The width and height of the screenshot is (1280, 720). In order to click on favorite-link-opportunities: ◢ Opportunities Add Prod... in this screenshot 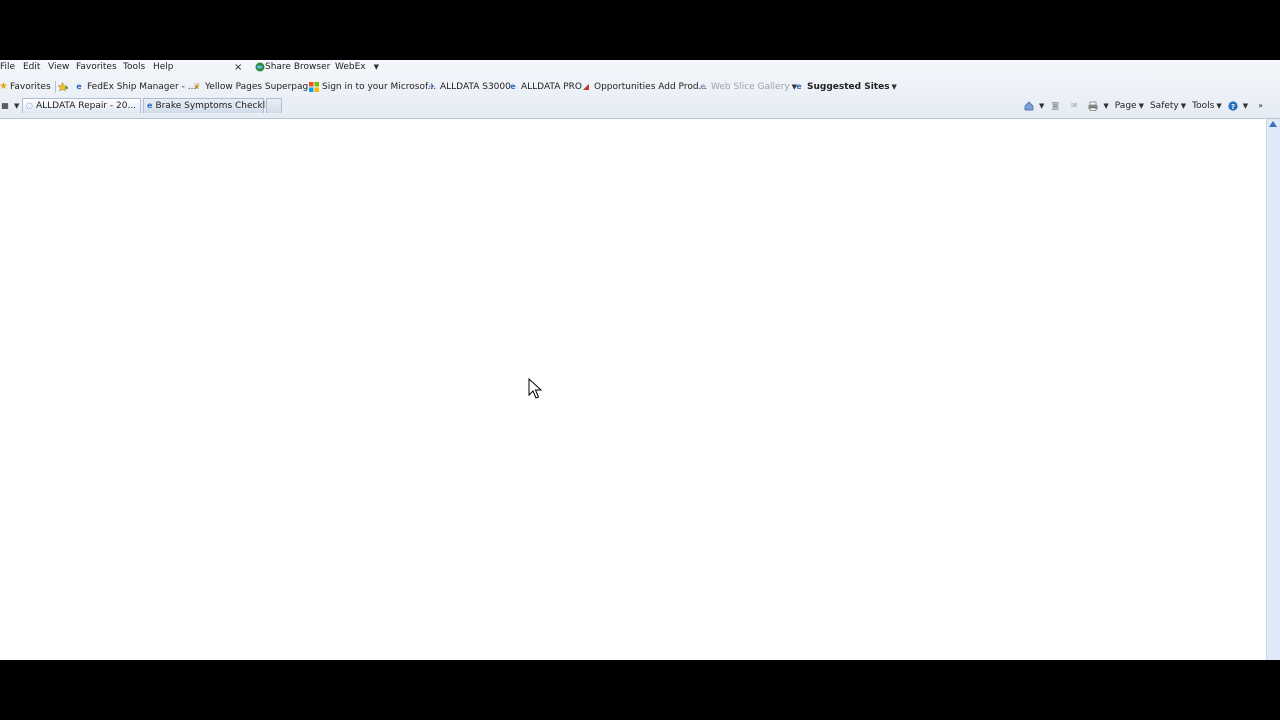, I will do `click(644, 87)`.